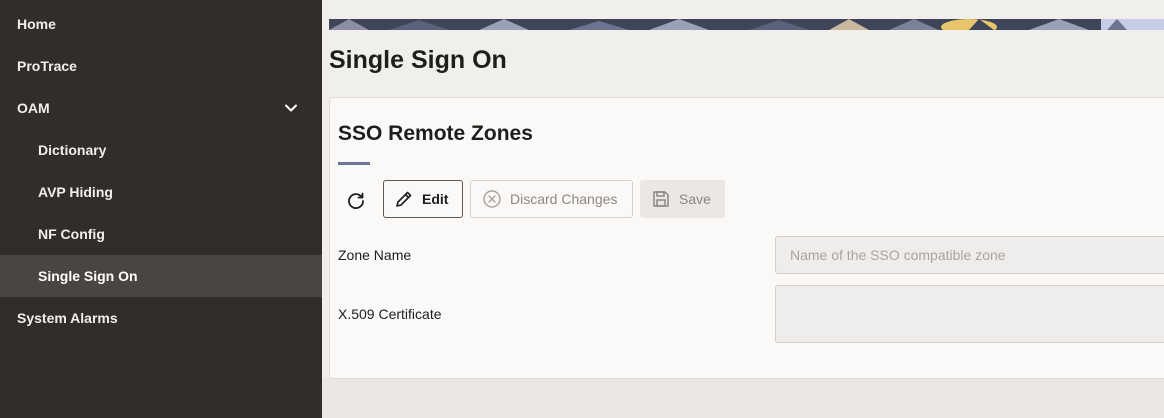 The height and width of the screenshot is (418, 1164). Describe the element at coordinates (291, 108) in the screenshot. I see `chevron-down-icon` at that location.